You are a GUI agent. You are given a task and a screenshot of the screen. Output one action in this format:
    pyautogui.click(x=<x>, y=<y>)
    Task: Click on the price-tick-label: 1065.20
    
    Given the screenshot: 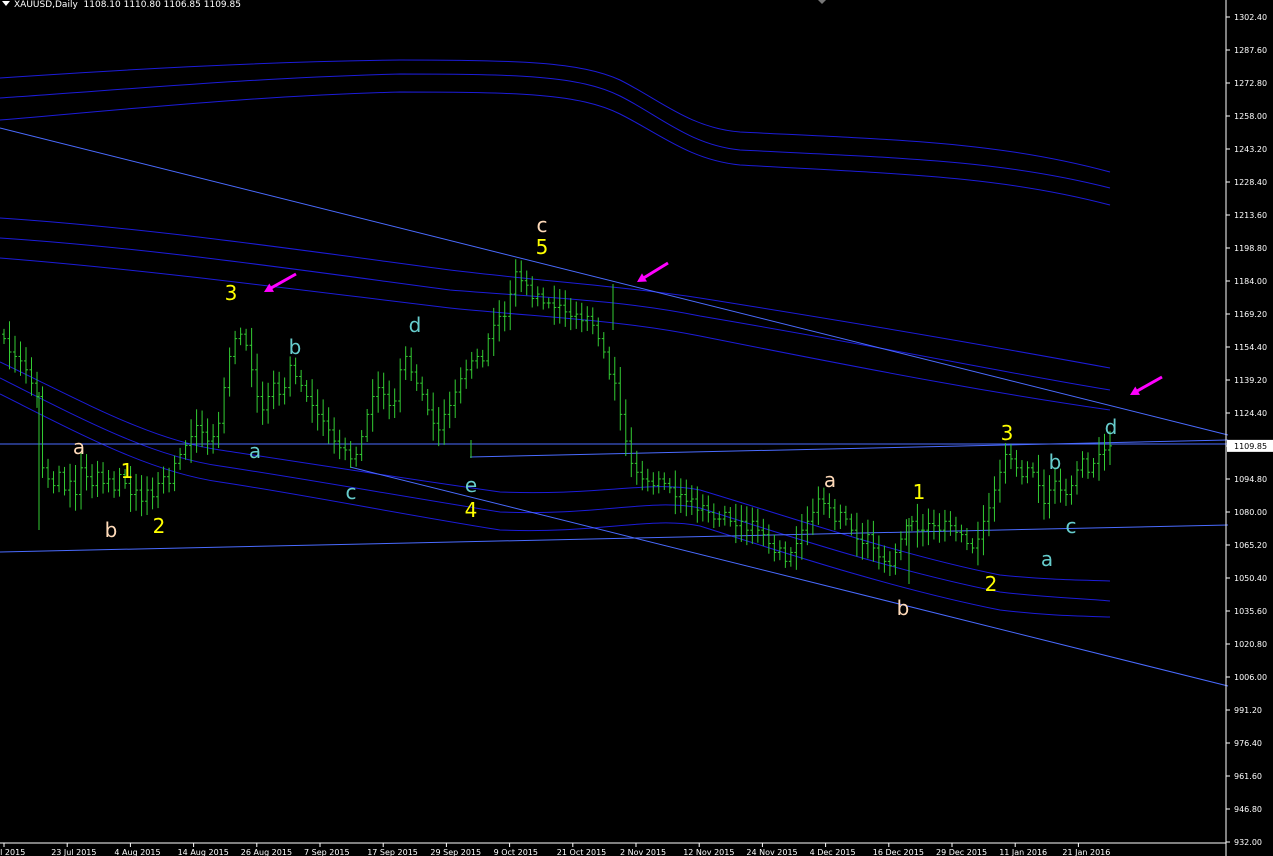 What is the action you would take?
    pyautogui.click(x=1250, y=545)
    